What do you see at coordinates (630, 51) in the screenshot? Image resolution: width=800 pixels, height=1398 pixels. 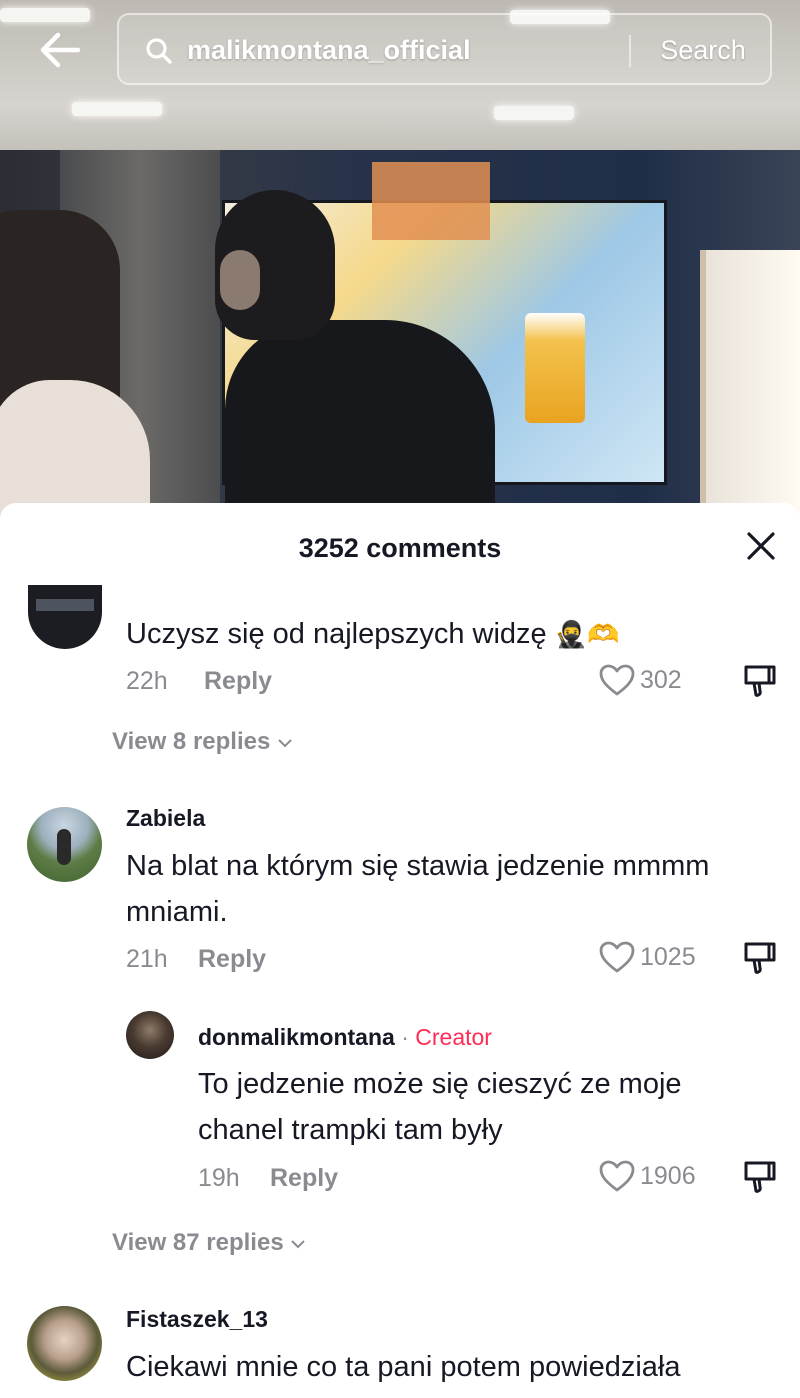 I see `search-divider` at bounding box center [630, 51].